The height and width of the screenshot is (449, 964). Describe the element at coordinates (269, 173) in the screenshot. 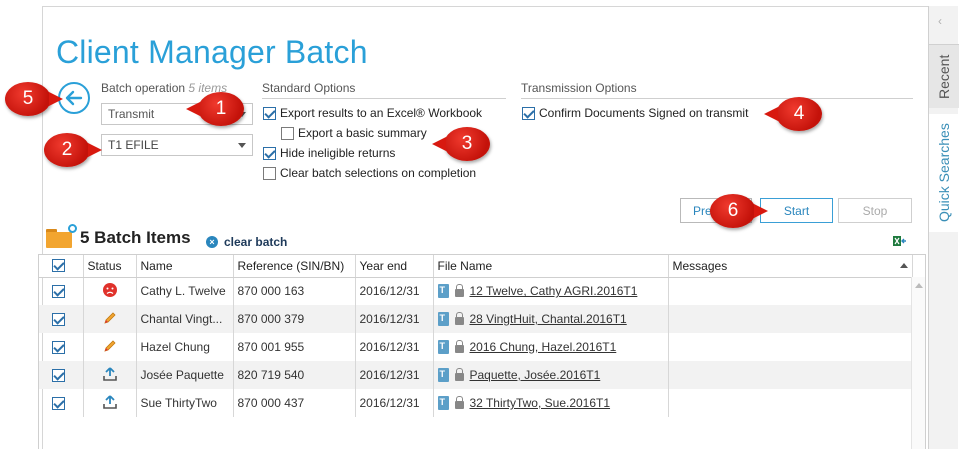

I see `clear-selections-checkbox` at that location.